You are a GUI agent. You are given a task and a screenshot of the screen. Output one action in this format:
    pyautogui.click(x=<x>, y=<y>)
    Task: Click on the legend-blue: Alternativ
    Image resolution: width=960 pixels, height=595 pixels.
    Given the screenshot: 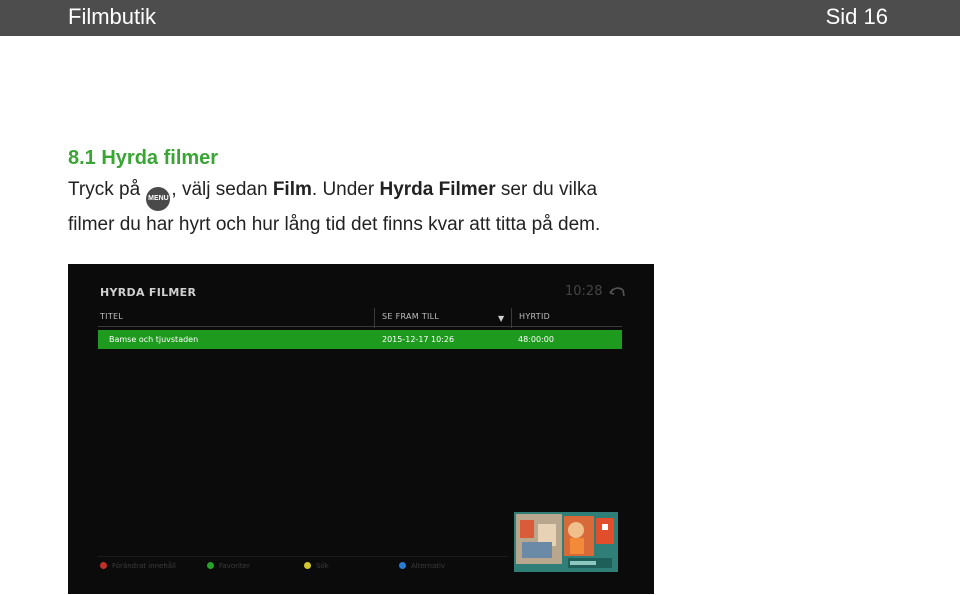 What is the action you would take?
    pyautogui.click(x=422, y=566)
    